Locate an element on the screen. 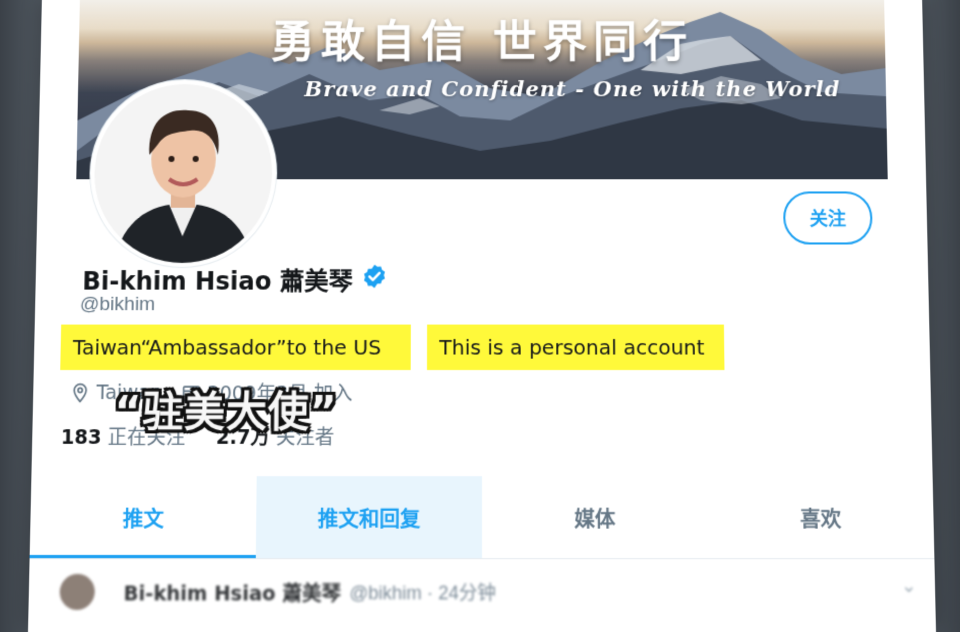 This screenshot has width=960, height=632. verified-icon is located at coordinates (374, 279).